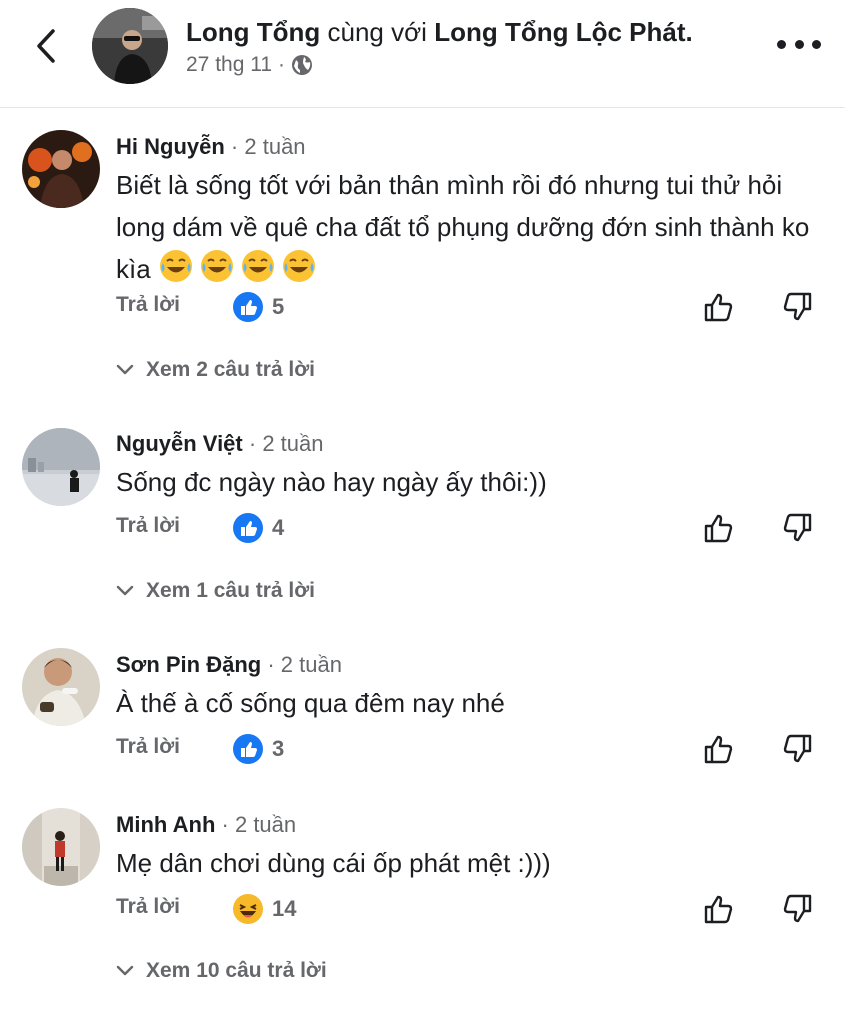 The image size is (845, 1024). Describe the element at coordinates (377, 32) in the screenshot. I see `with-text: cùng với` at that location.